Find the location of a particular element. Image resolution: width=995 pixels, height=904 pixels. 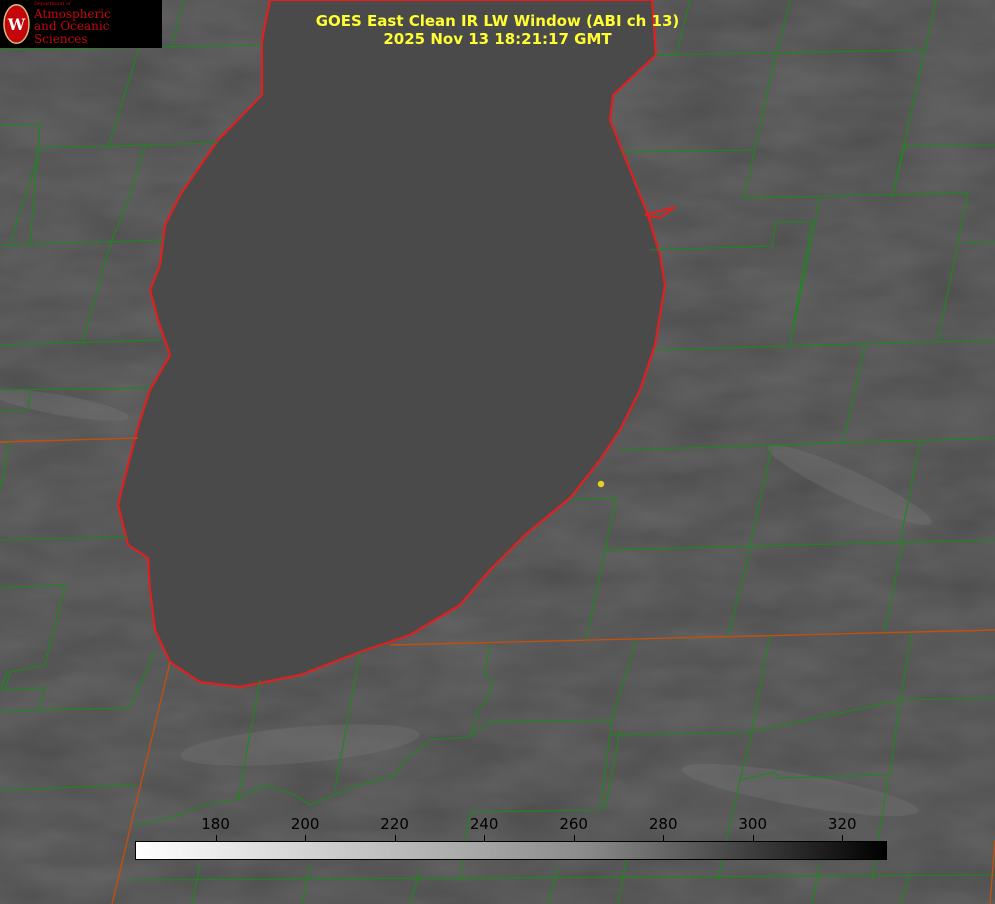

colorbar is located at coordinates (511, 850).